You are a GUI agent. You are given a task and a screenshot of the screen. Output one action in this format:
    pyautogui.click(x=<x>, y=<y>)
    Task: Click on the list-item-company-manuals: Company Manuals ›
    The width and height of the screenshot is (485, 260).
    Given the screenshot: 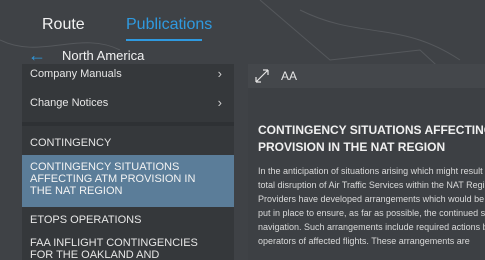 What is the action you would take?
    pyautogui.click(x=128, y=74)
    